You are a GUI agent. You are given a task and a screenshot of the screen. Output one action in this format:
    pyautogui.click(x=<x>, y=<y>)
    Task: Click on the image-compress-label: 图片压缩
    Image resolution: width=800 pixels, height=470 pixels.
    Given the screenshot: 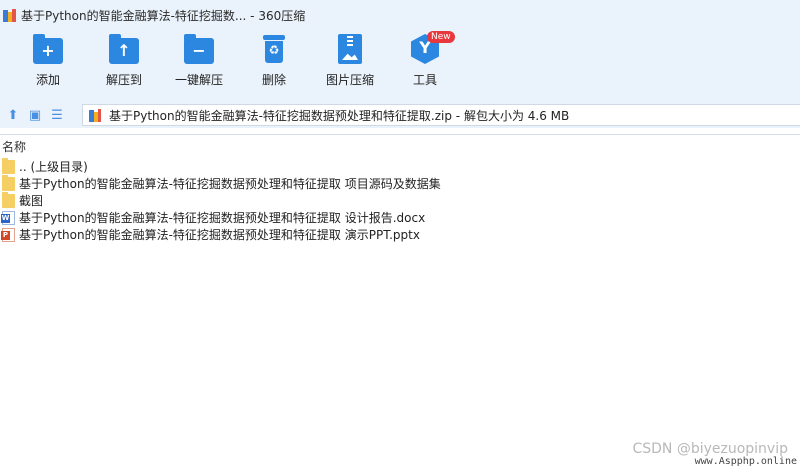 What is the action you would take?
    pyautogui.click(x=349, y=80)
    